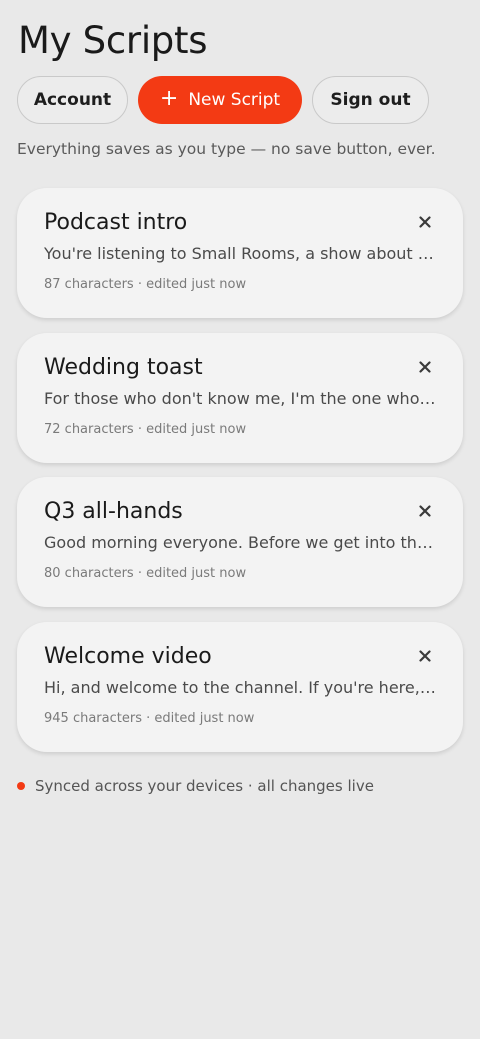 This screenshot has width=480, height=1039. Describe the element at coordinates (128, 656) in the screenshot. I see `script-title: Welcome video` at that location.